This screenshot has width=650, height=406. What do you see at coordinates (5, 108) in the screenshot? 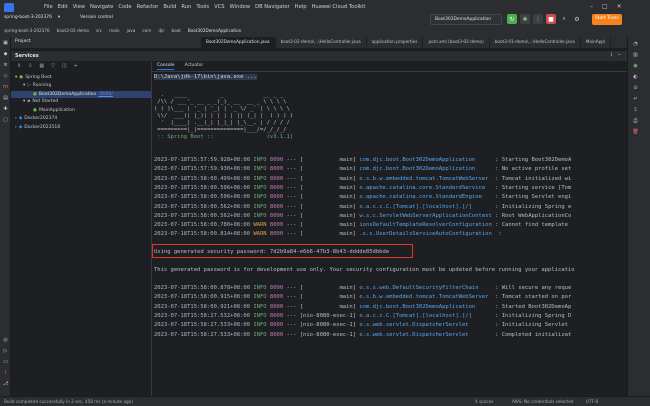
I see `plugin-tool-icon: ✚` at bounding box center [5, 108].